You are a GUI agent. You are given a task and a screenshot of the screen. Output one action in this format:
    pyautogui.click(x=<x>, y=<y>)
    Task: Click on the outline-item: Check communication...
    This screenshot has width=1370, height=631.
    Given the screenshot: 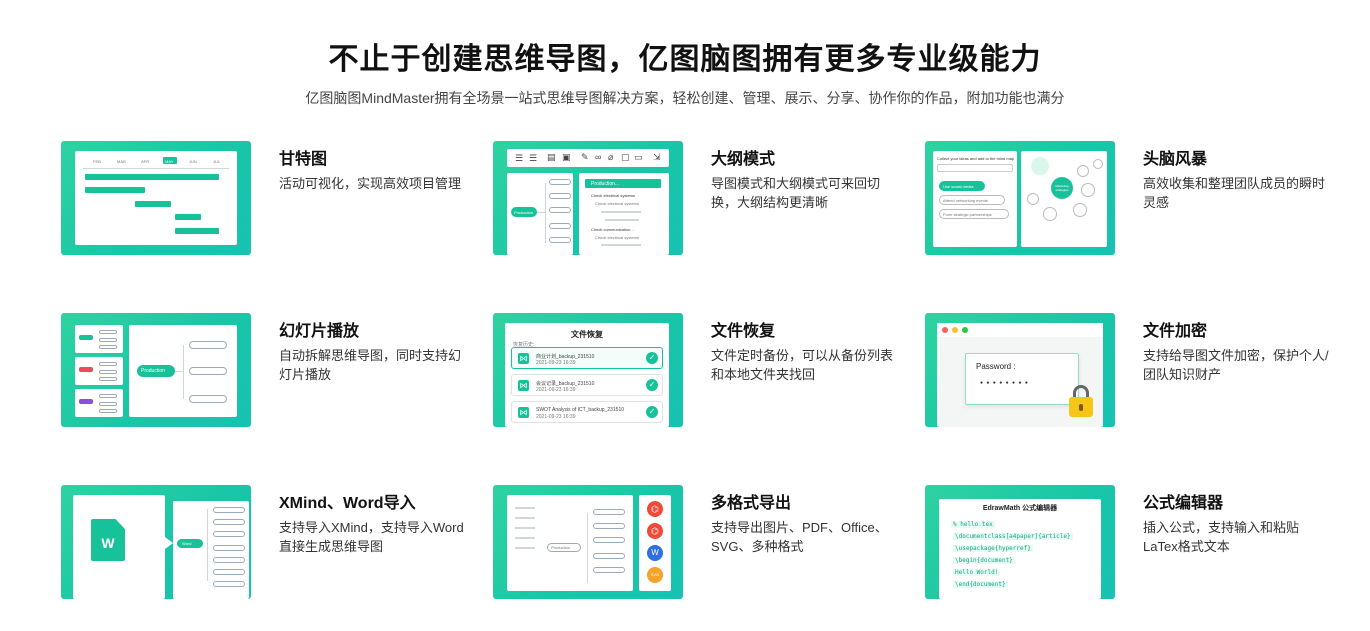 What is the action you would take?
    pyautogui.click(x=612, y=229)
    